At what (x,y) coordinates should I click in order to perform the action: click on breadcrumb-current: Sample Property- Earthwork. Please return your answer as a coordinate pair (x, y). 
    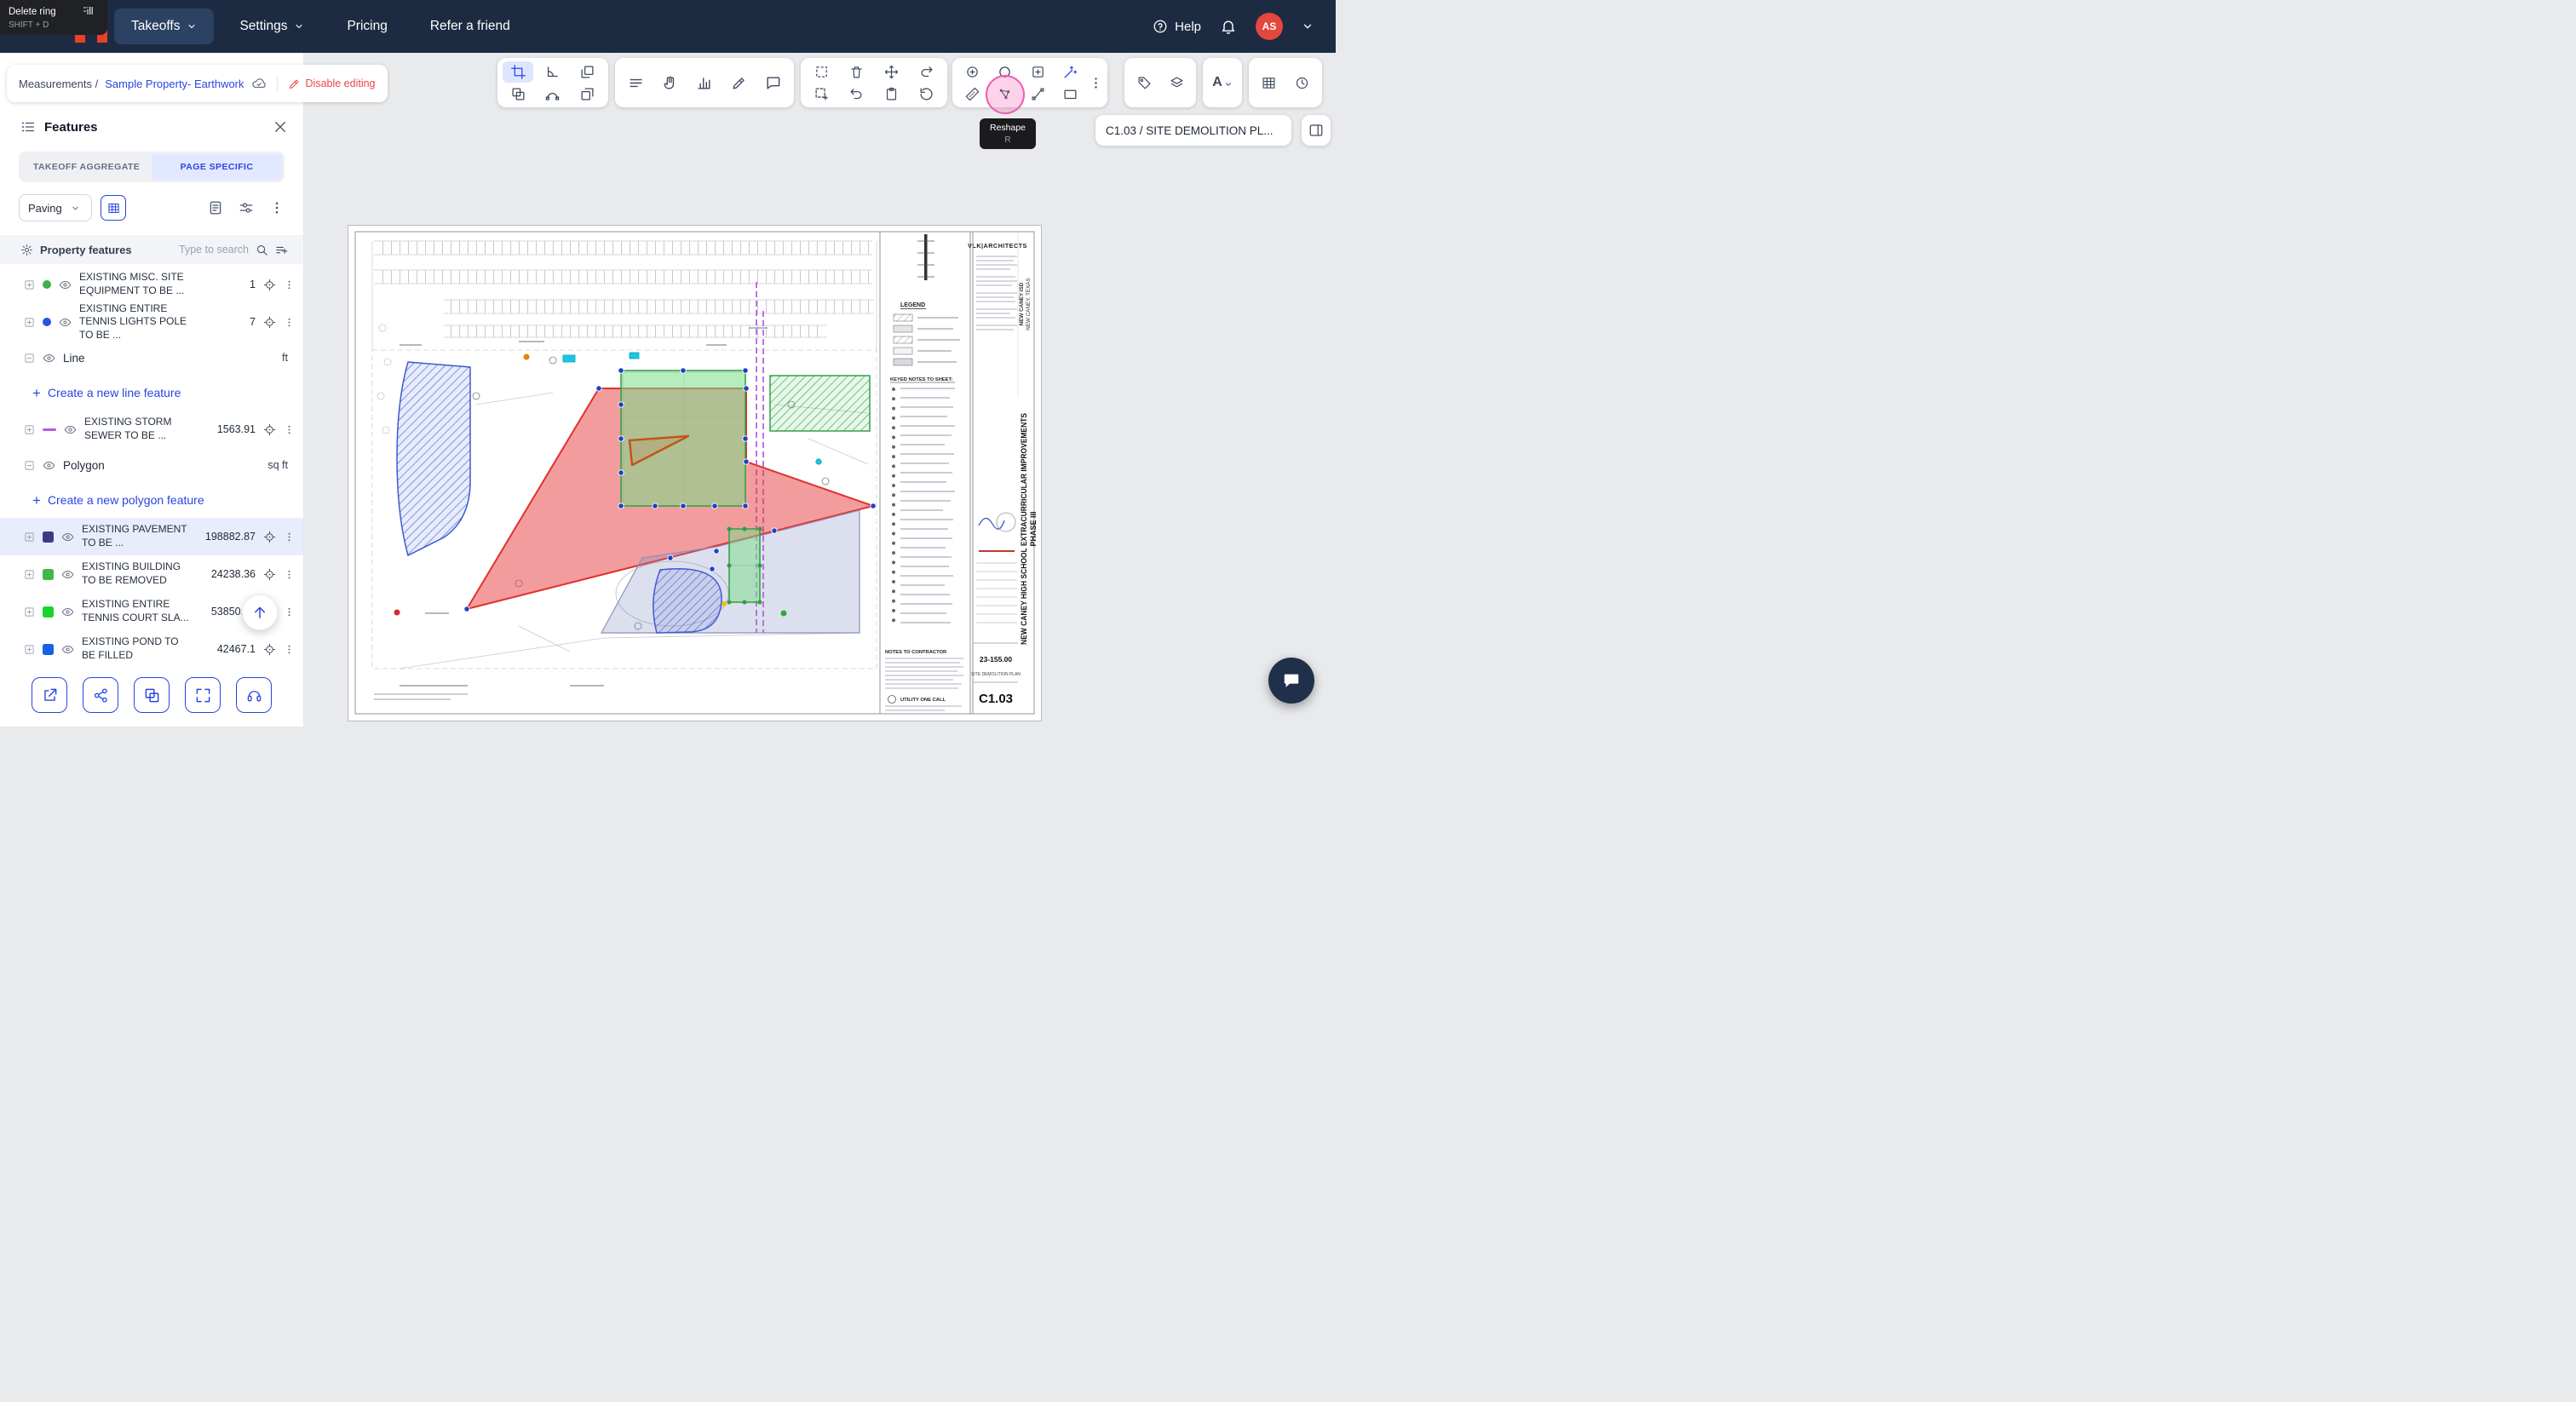
    Looking at the image, I should click on (174, 84).